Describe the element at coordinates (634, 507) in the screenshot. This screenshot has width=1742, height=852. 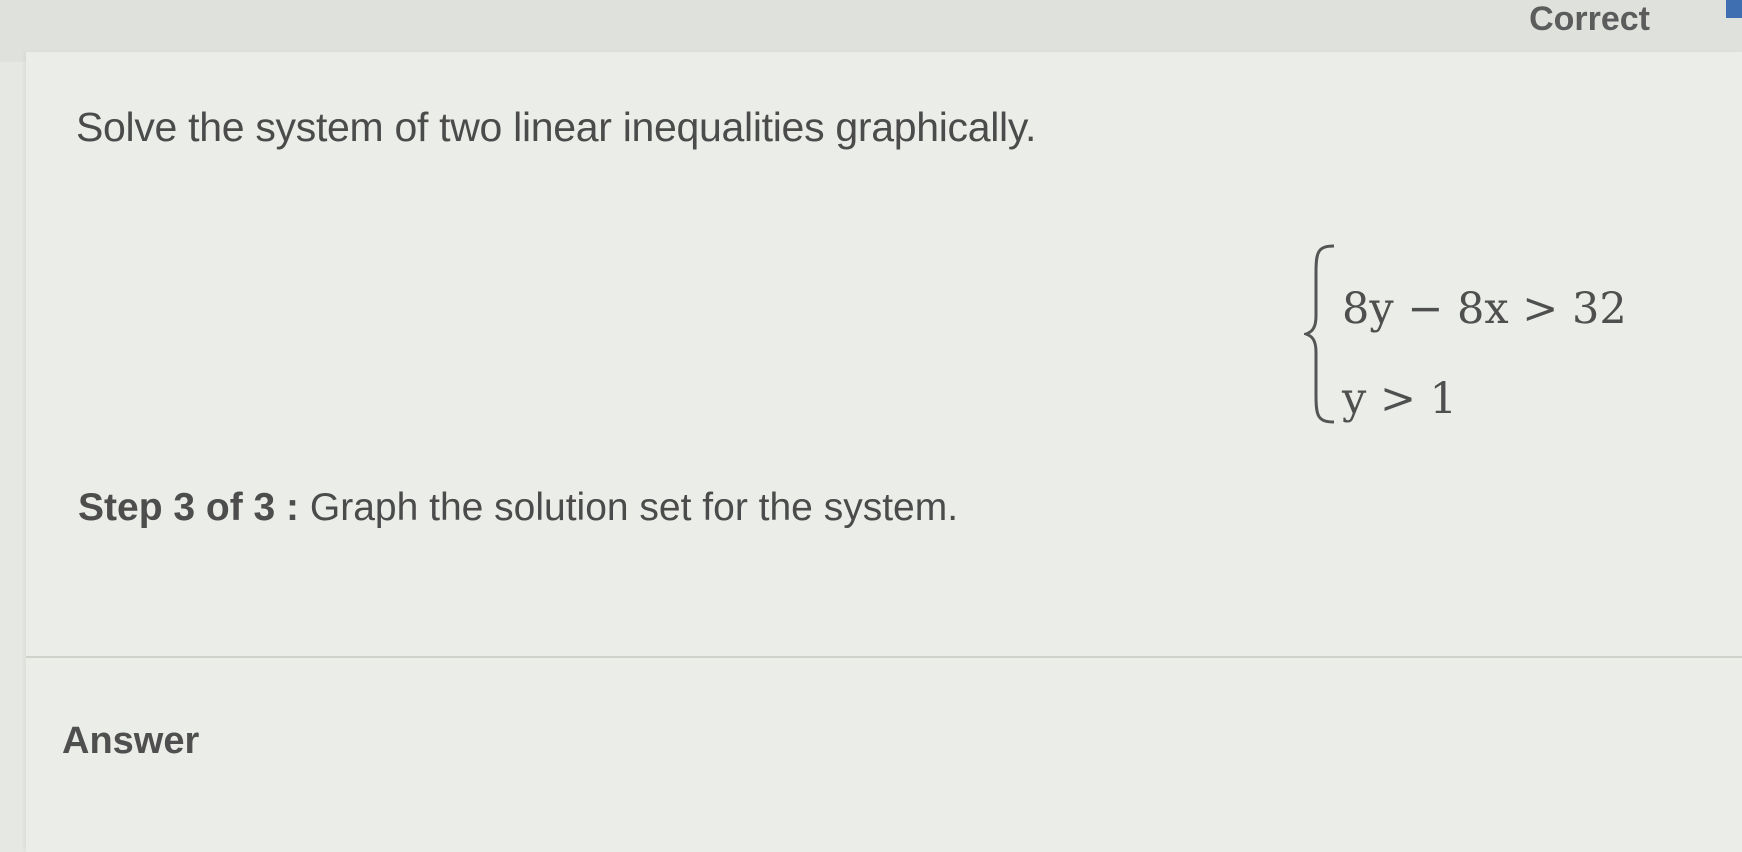
I see `step-instruction: Graph the solution set for the system.` at that location.